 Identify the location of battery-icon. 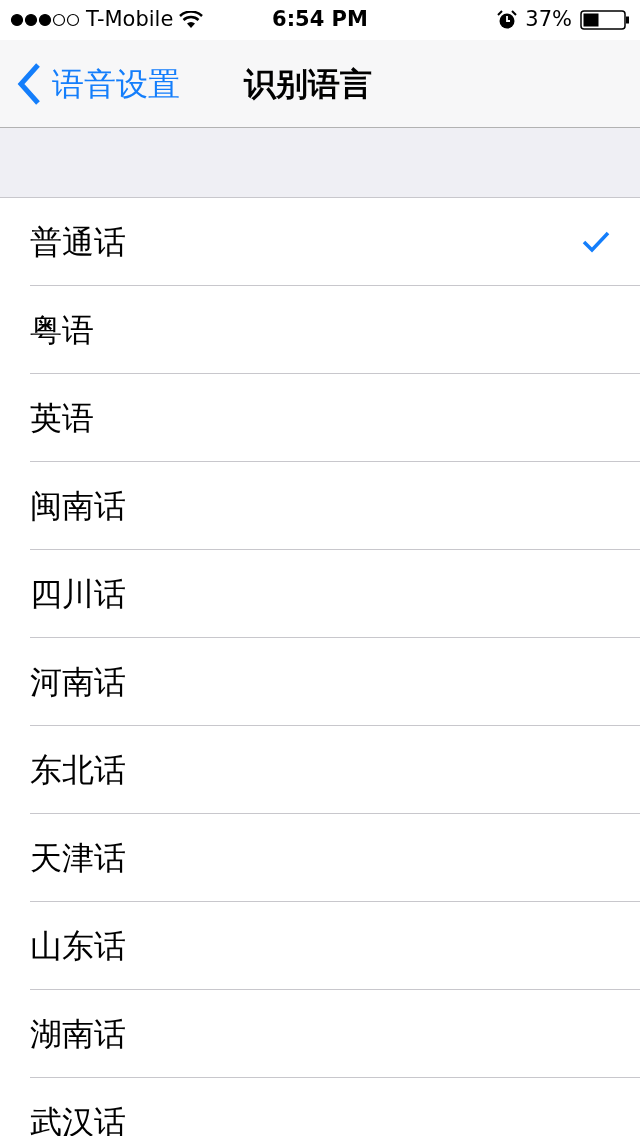
(605, 20).